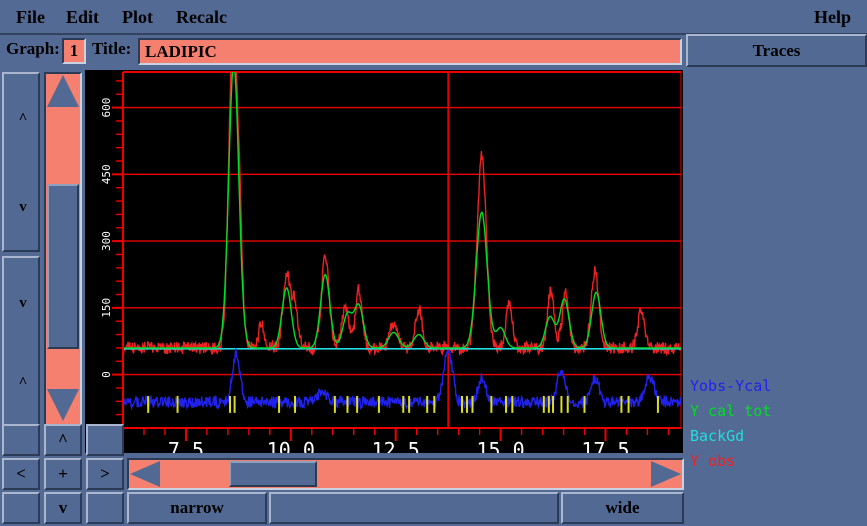  Describe the element at coordinates (23, 119) in the screenshot. I see `pan-up-coarse-button: ^` at that location.